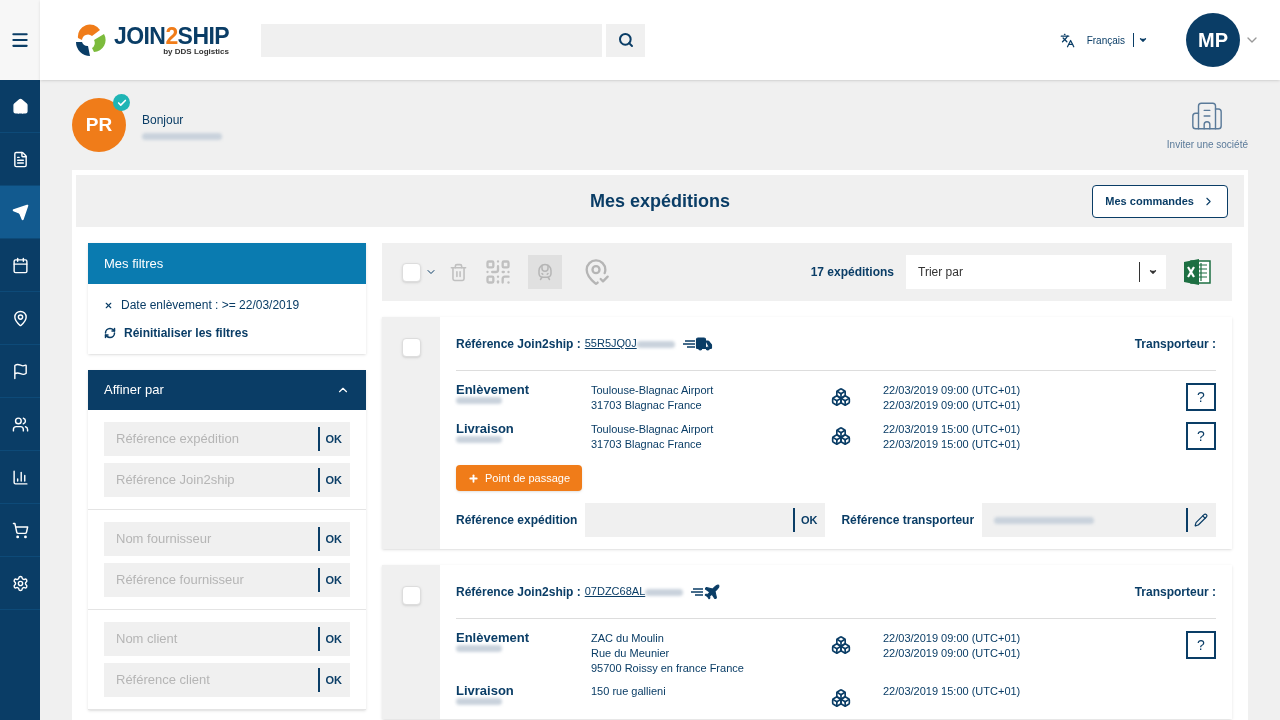  I want to click on pencil-icon, so click(1201, 520).